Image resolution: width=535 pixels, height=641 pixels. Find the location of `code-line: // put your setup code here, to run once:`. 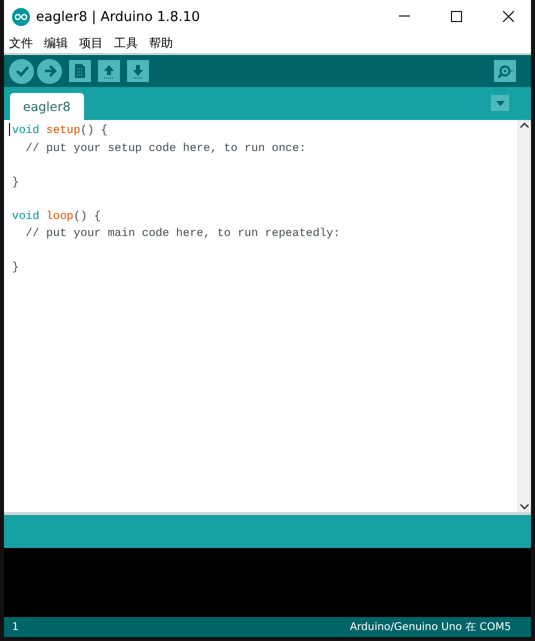

code-line: // put your setup code here, to run once: is located at coordinates (165, 149).